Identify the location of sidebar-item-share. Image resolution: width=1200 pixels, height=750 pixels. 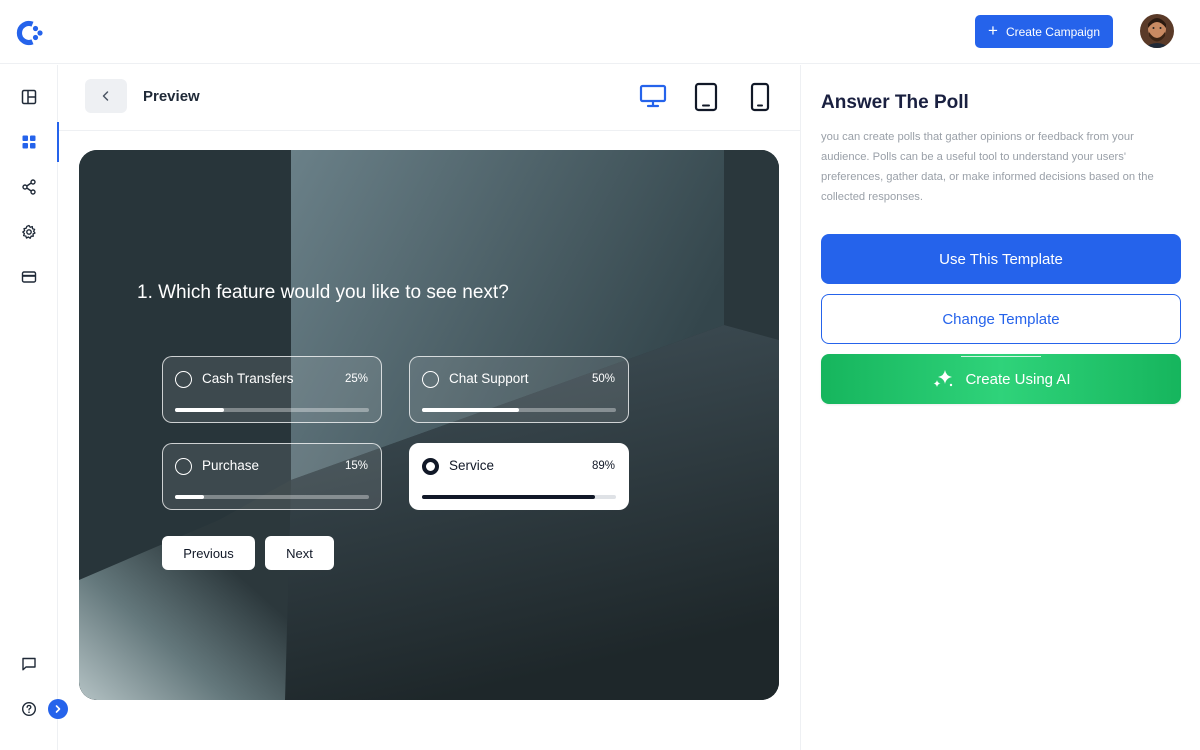
(29, 187).